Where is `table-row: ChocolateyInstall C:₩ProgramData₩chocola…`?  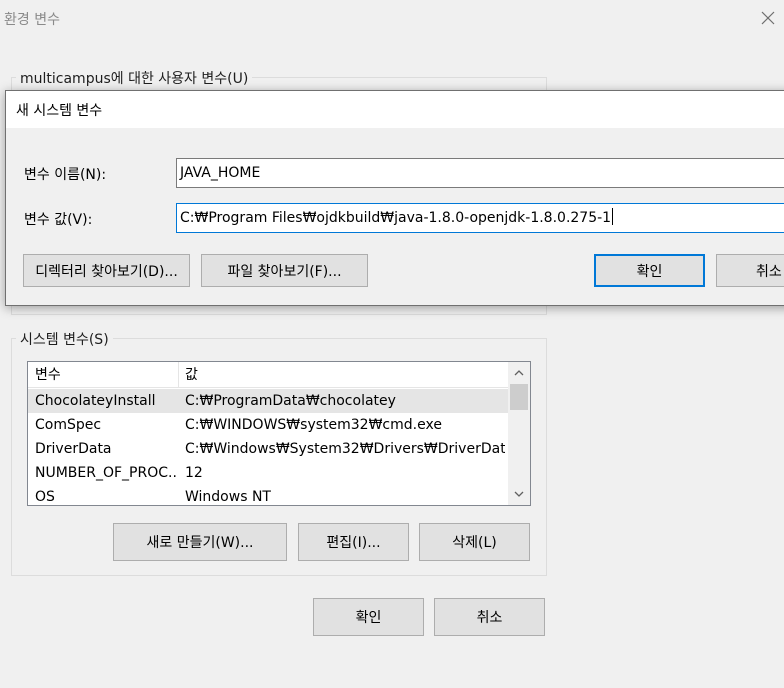
table-row: ChocolateyInstall C:₩ProgramData₩chocola… is located at coordinates (268, 401).